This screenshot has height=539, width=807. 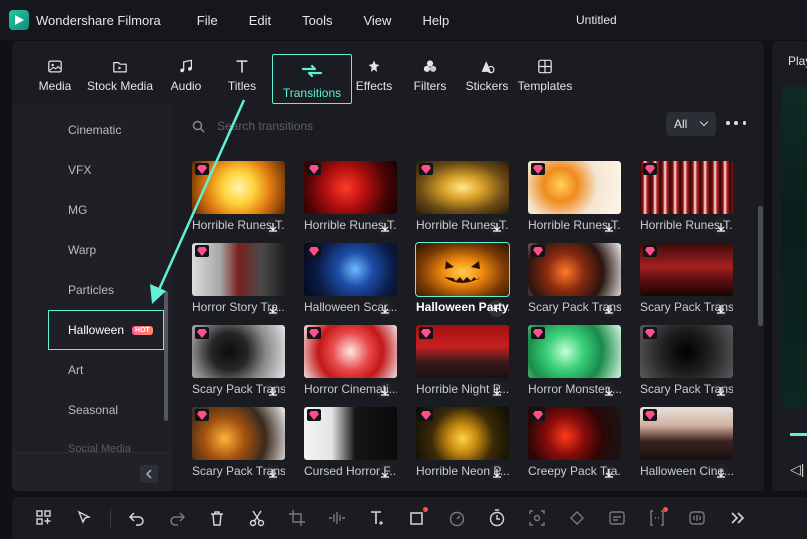 What do you see at coordinates (537, 518) in the screenshot?
I see `freeze-frame-icon` at bounding box center [537, 518].